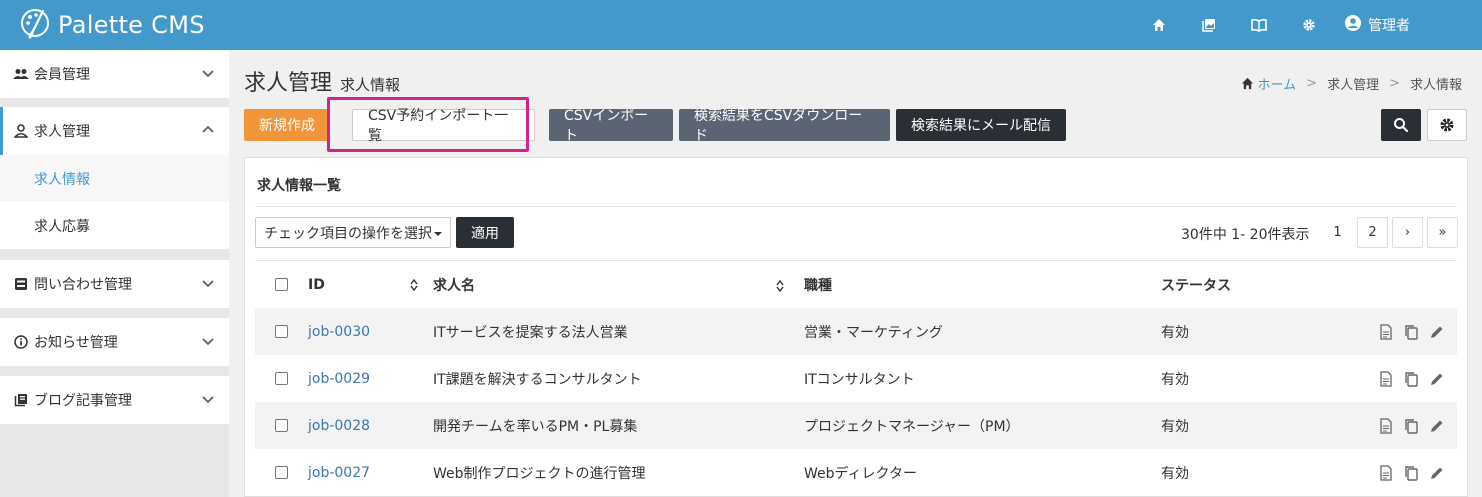  Describe the element at coordinates (370, 85) in the screenshot. I see `page-title-sub: 求人情報` at that location.